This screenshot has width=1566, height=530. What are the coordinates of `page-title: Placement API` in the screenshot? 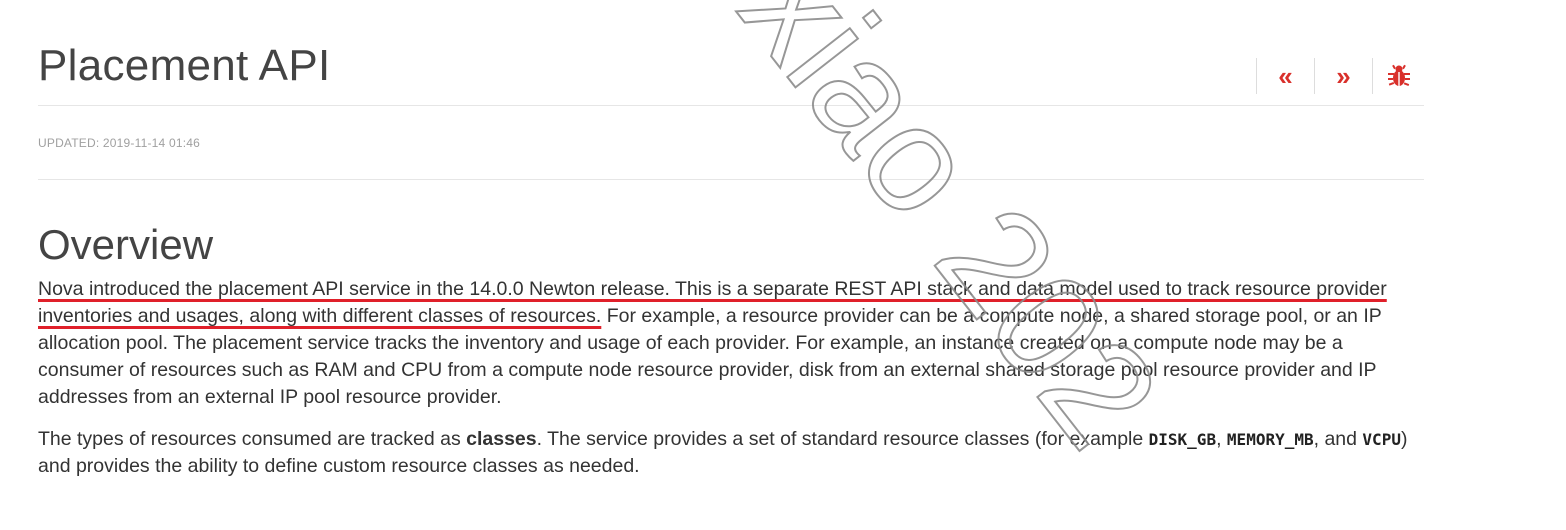 It's located at (184, 65).